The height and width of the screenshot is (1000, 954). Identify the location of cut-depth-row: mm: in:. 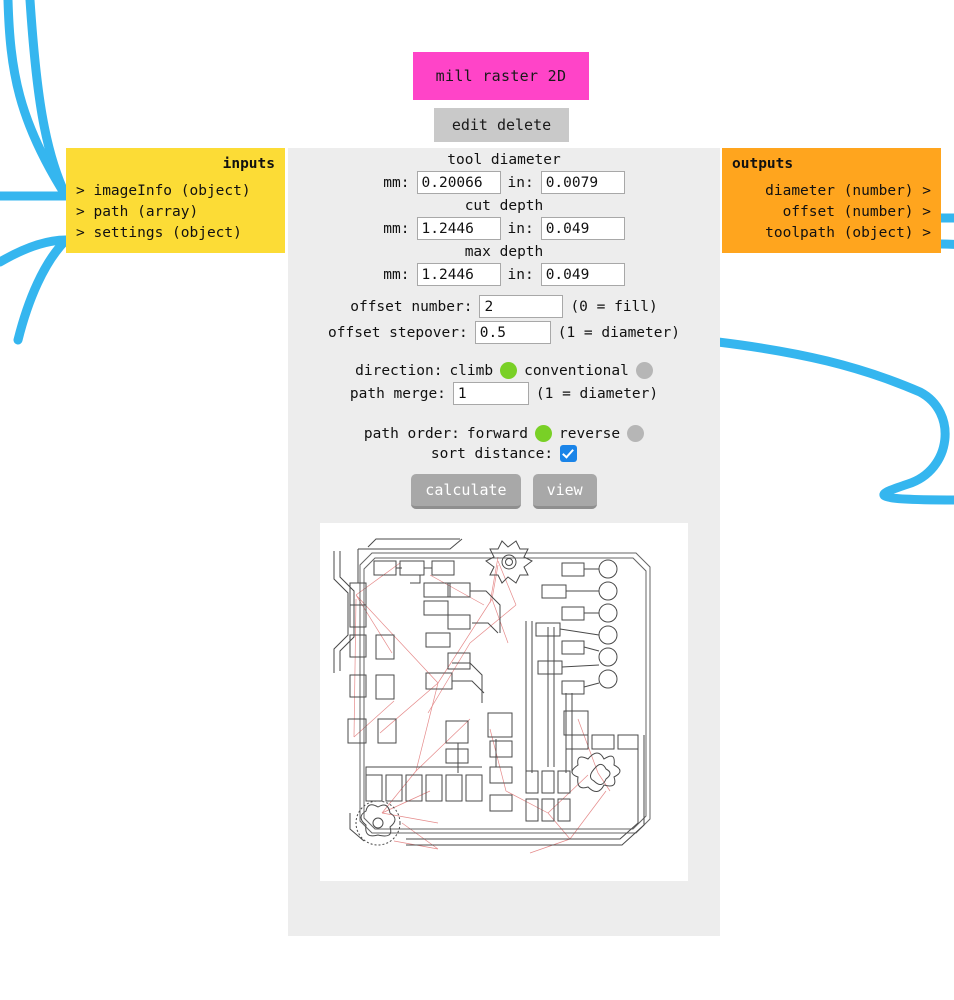
(504, 228).